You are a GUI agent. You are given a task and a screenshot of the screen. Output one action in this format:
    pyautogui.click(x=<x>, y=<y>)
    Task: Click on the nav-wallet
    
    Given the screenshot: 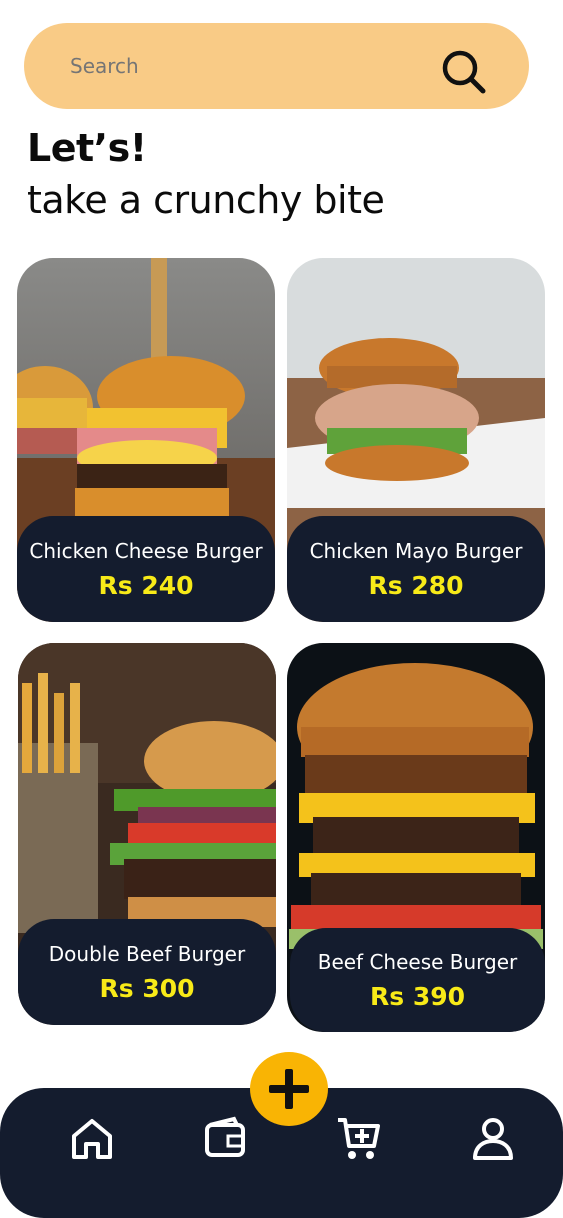 What is the action you would take?
    pyautogui.click(x=225, y=1139)
    